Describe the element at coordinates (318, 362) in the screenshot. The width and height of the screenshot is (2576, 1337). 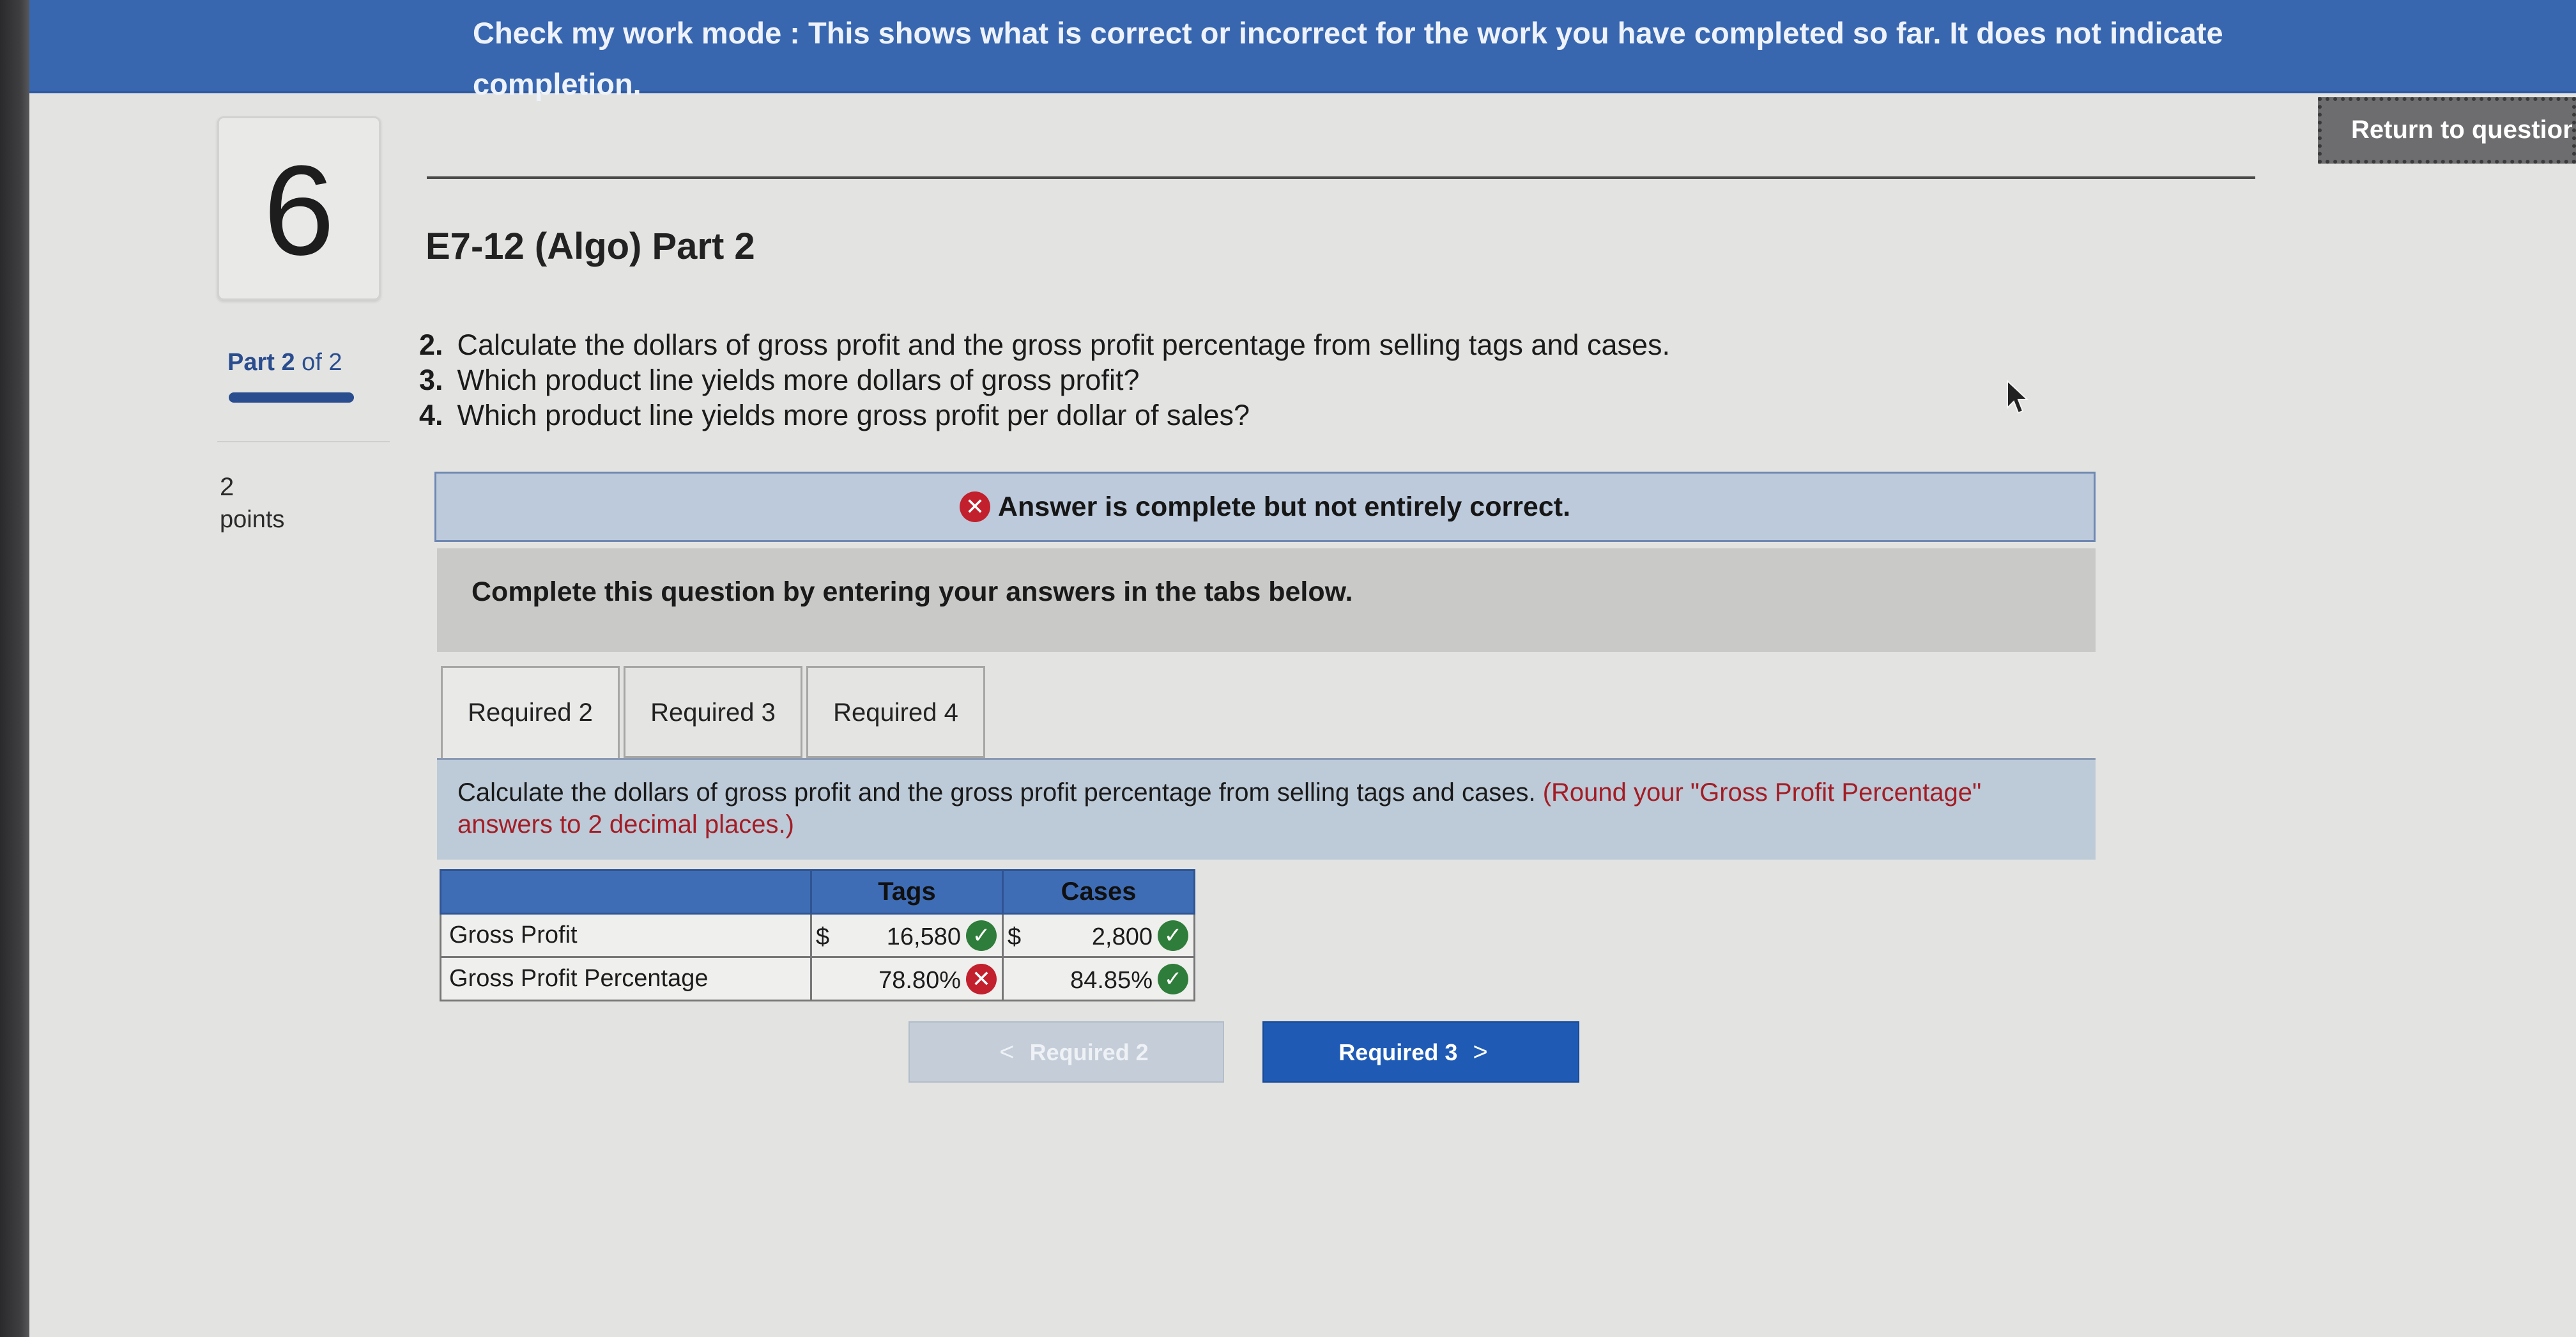
I see `part-total: of 2` at that location.